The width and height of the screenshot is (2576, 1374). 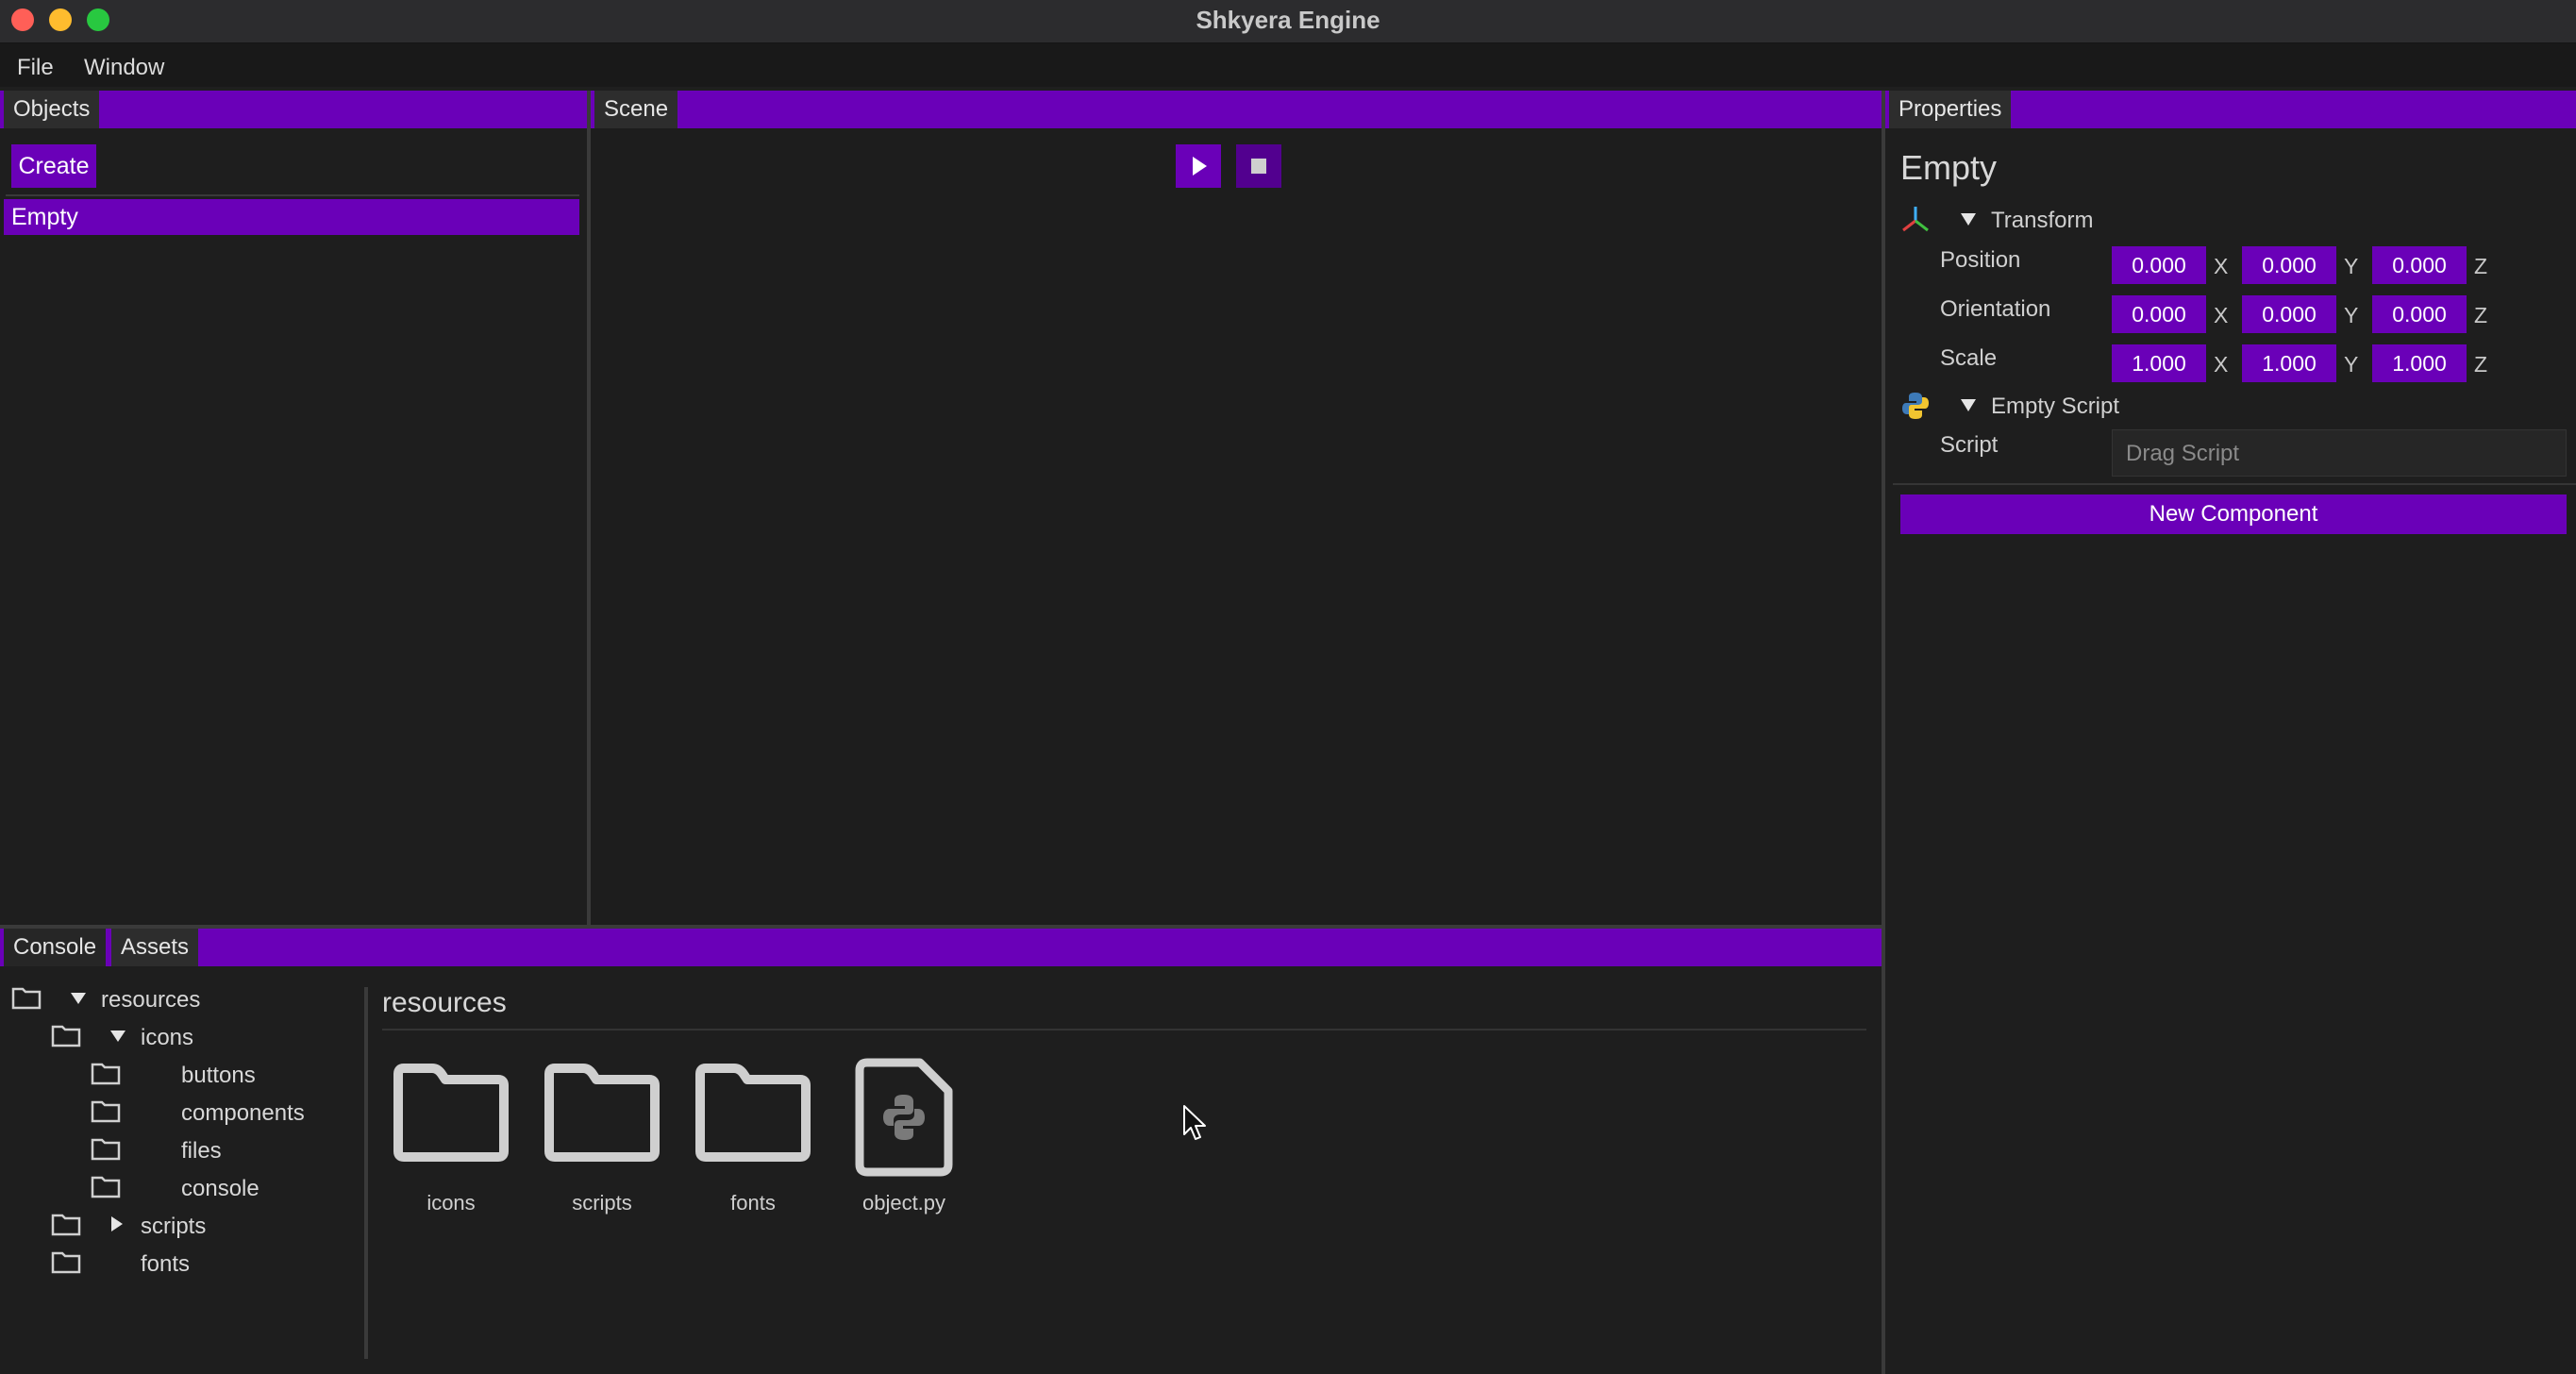 I want to click on stop-icon, so click(x=1258, y=167).